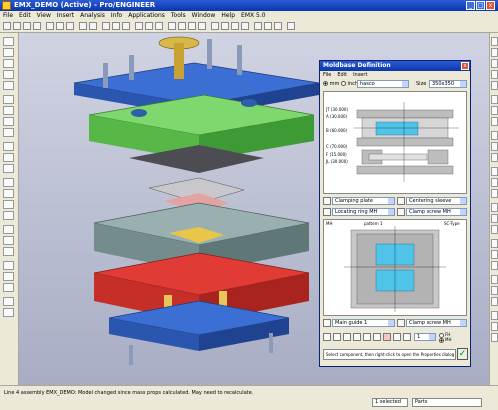 This screenshot has width=498, height=410. I want to click on lifter-icon, so click(8, 146).